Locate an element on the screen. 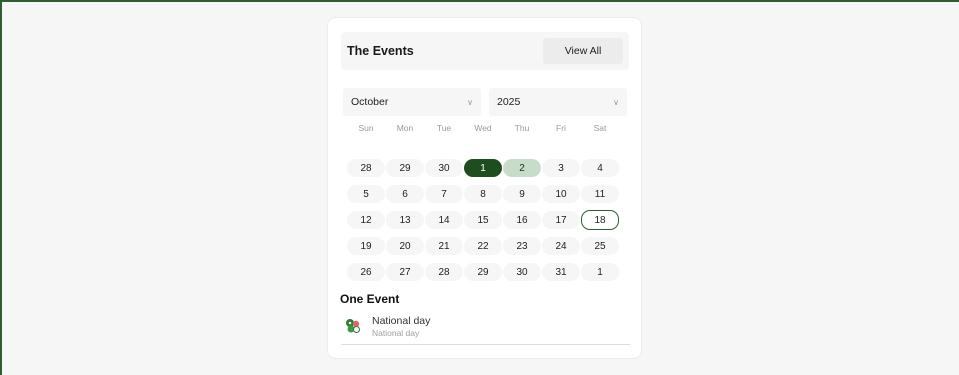 Image resolution: width=959 pixels, height=375 pixels. event-title: National day is located at coordinates (401, 321).